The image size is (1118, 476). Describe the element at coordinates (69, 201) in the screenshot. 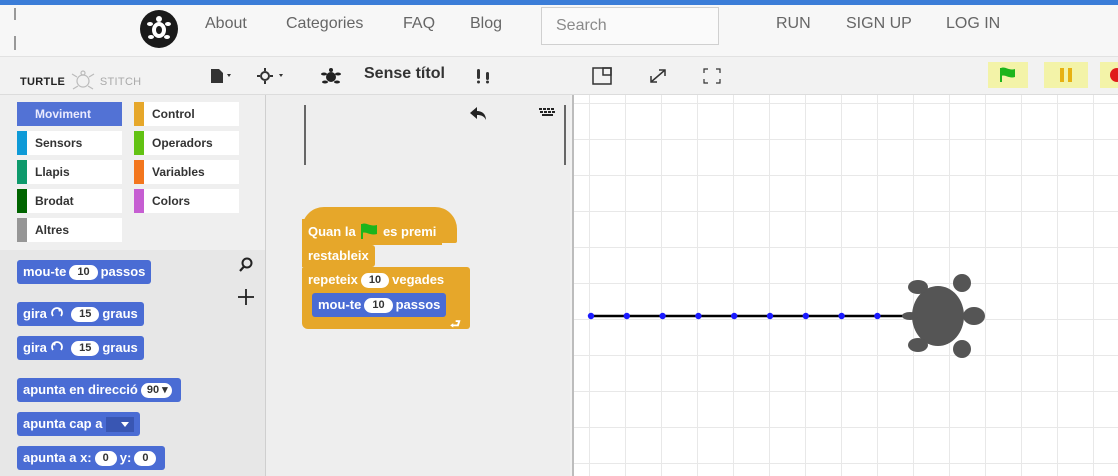

I see `category-brodat: Brodat` at that location.